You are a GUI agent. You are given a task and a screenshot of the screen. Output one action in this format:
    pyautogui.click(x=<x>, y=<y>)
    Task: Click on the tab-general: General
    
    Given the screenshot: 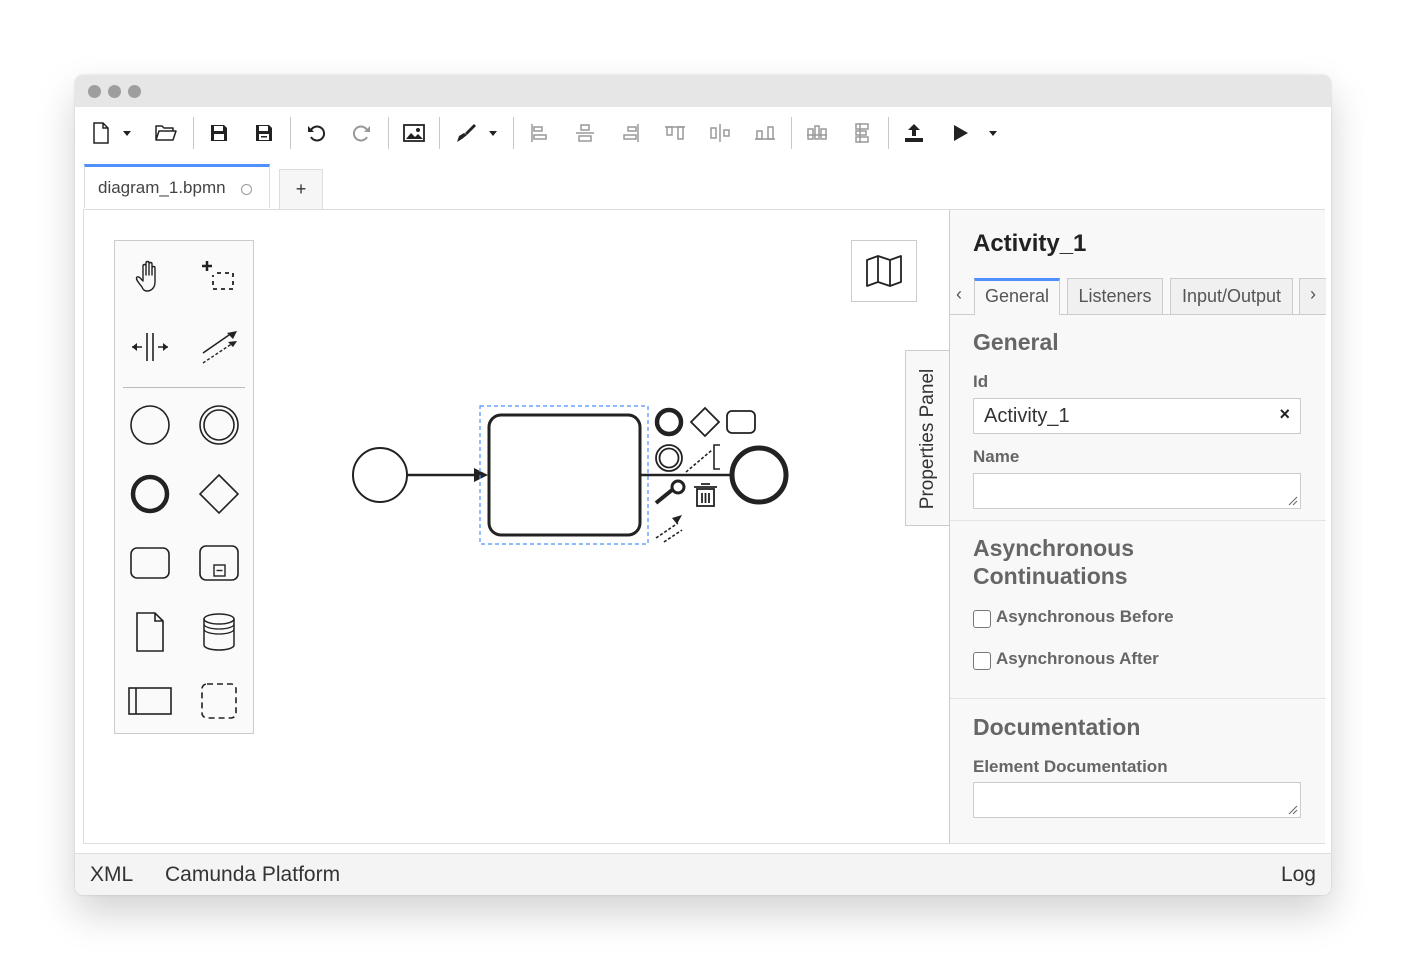 What is the action you would take?
    pyautogui.click(x=1017, y=296)
    